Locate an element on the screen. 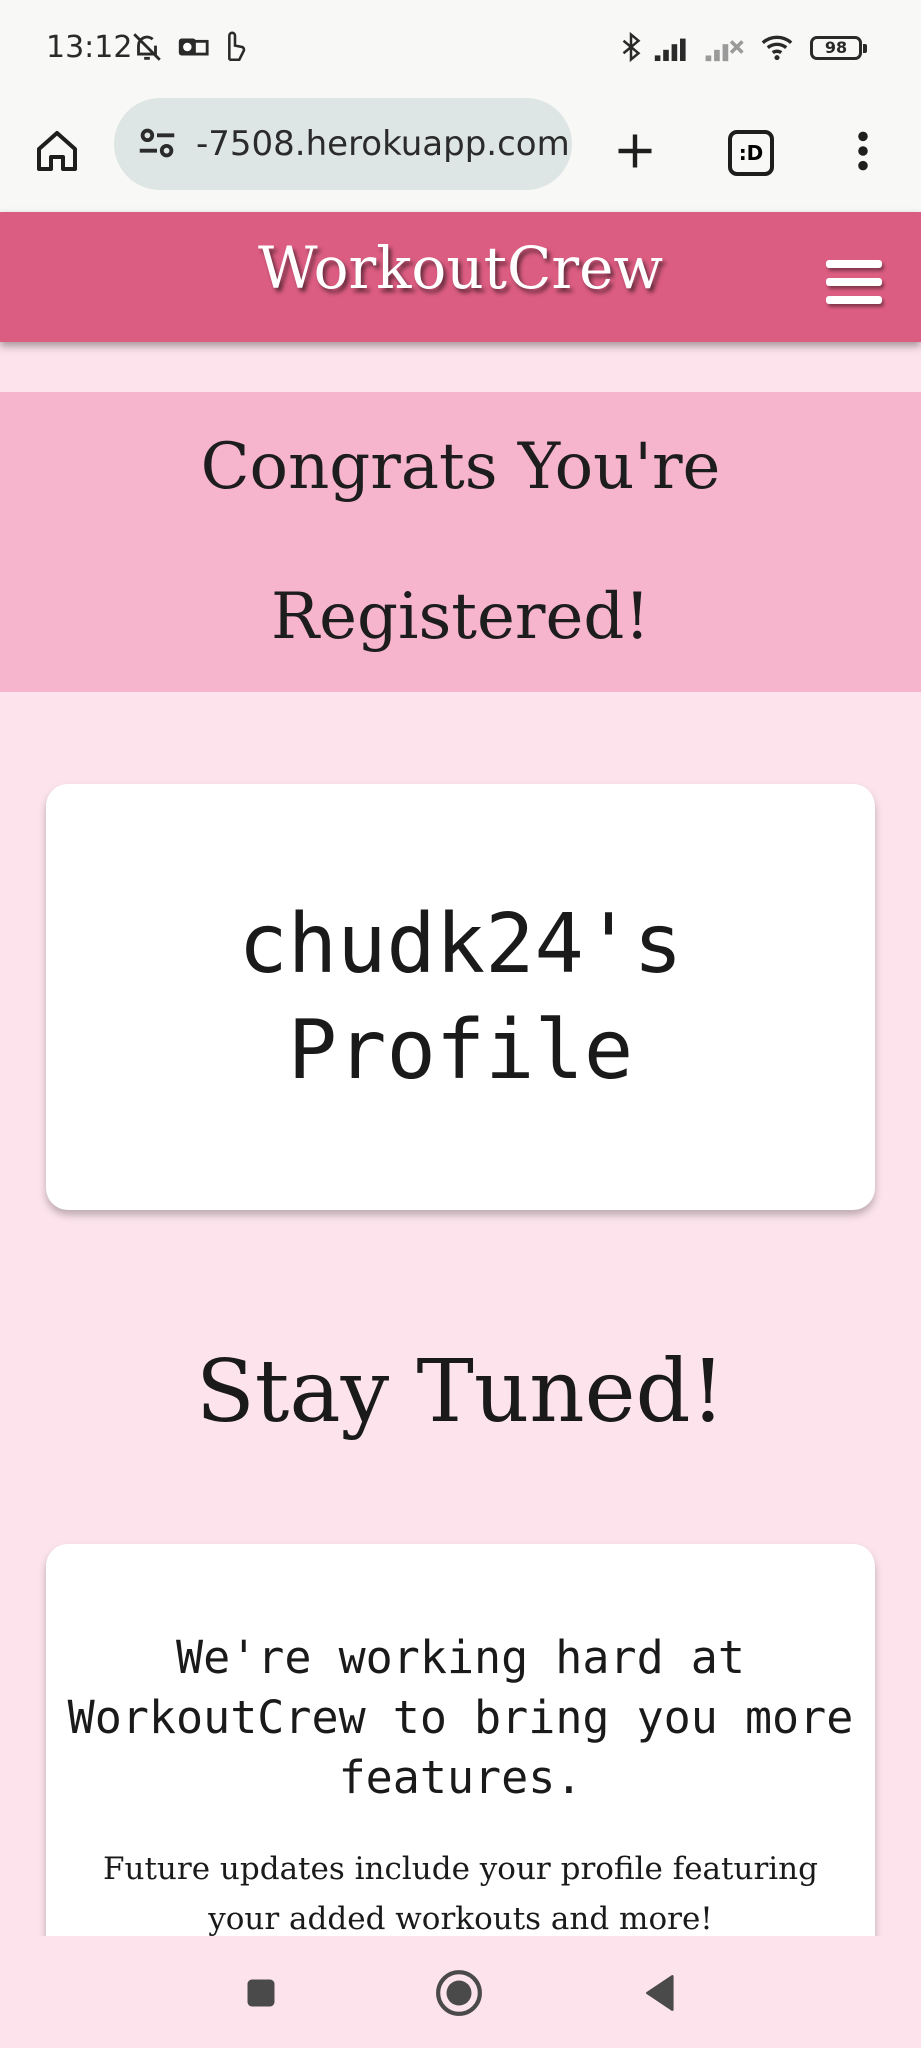 The width and height of the screenshot is (921, 2048). status-bar: 13:12 98 is located at coordinates (460, 48).